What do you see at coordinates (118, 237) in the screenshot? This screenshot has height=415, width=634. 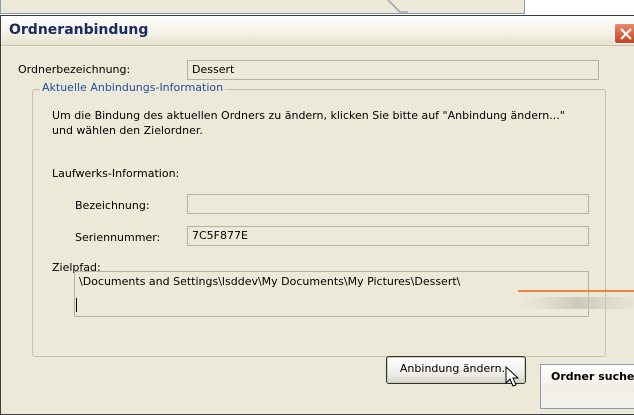 I see `serial-number-label: Seriennummer:` at bounding box center [118, 237].